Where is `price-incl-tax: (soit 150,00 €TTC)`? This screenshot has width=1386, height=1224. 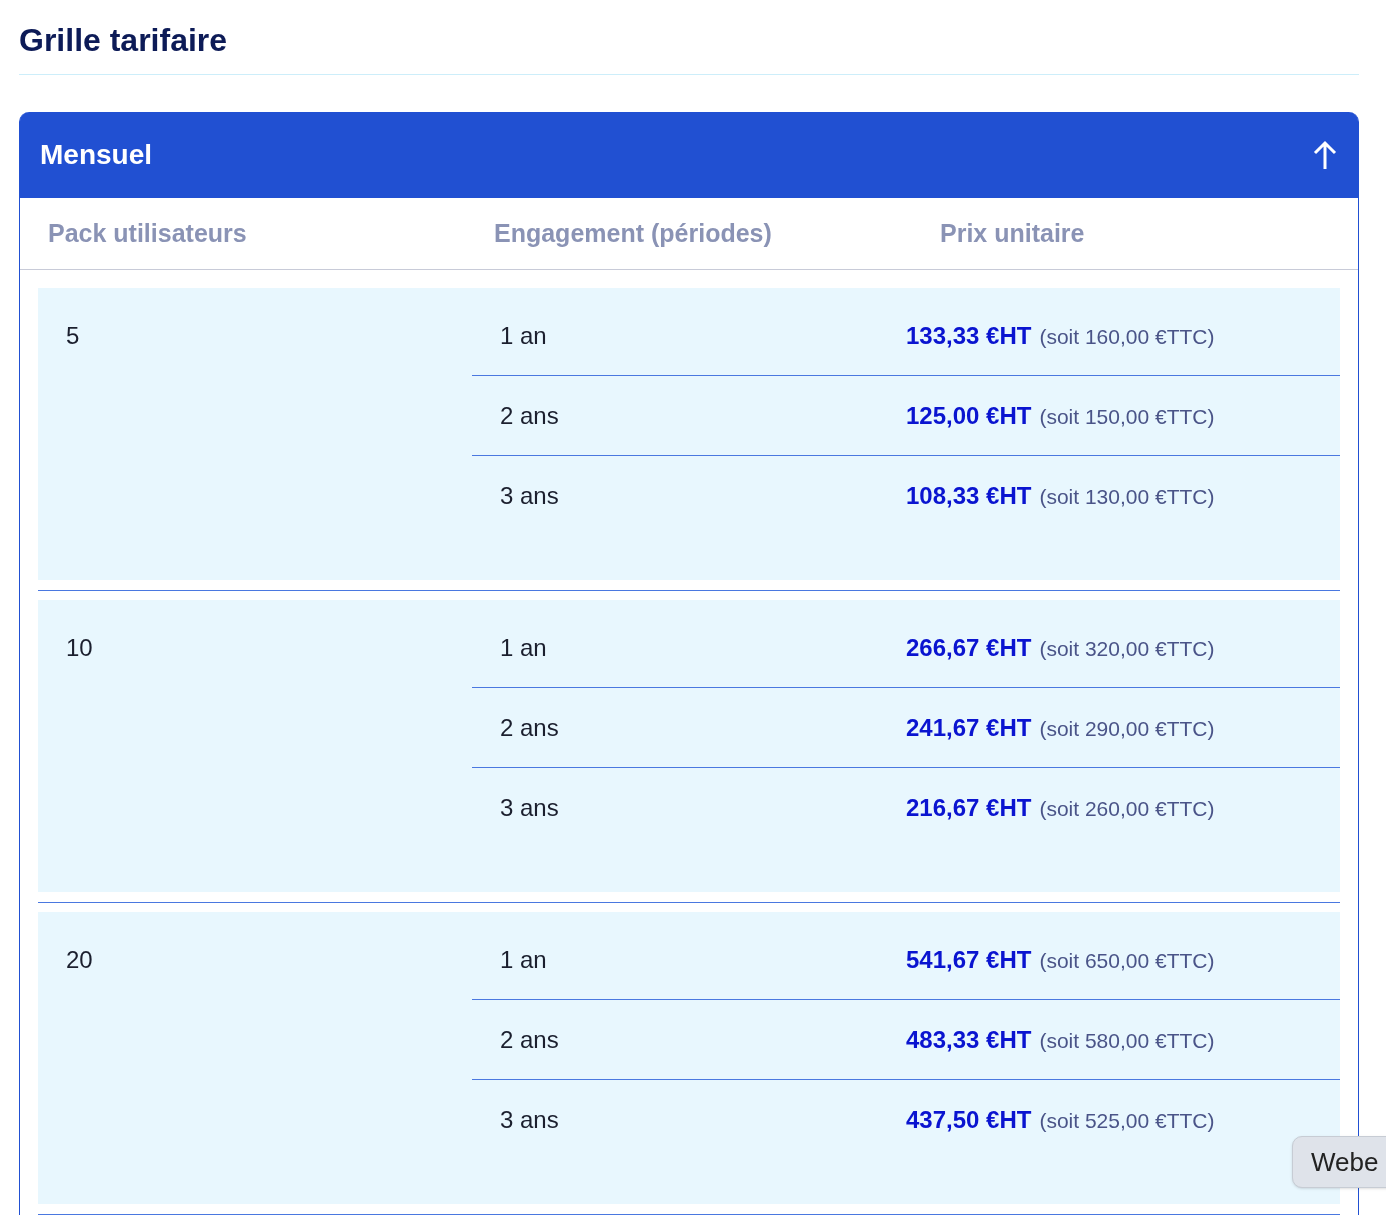 price-incl-tax: (soit 150,00 €TTC) is located at coordinates (1127, 416).